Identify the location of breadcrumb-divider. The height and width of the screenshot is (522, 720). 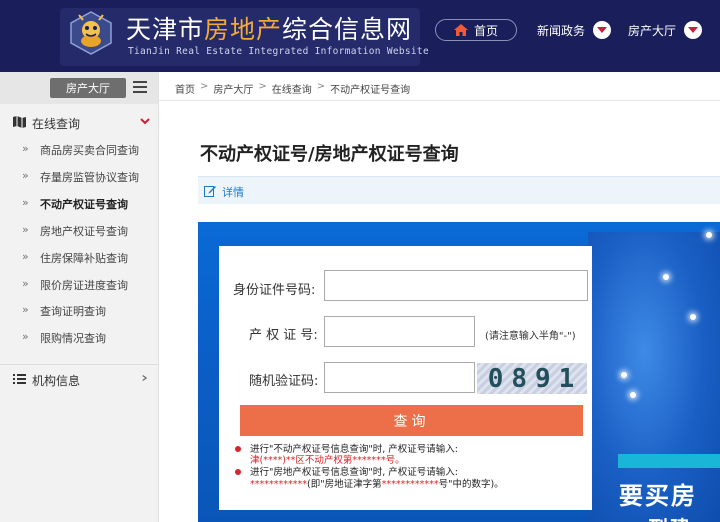
(439, 100).